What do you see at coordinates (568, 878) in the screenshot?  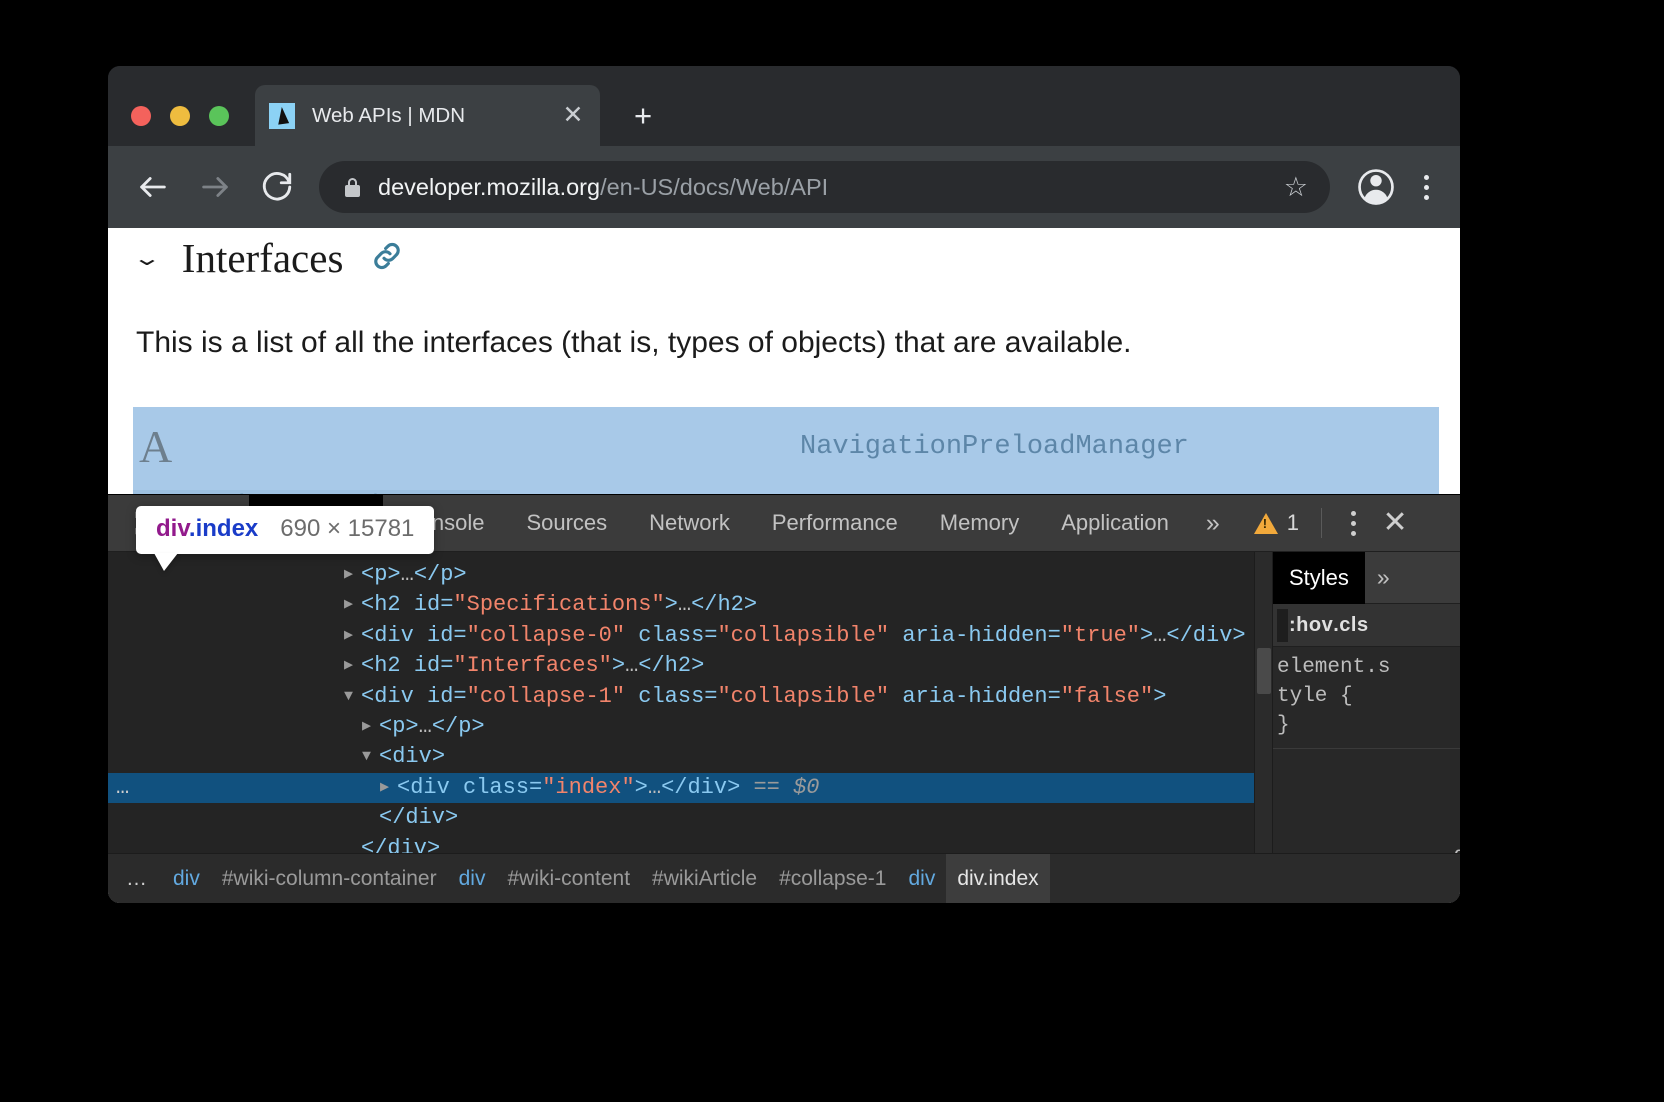 I see `breadcrumb-item: #wiki-content` at bounding box center [568, 878].